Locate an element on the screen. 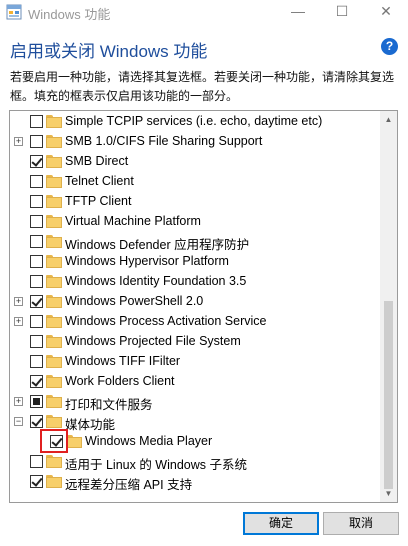 The width and height of the screenshot is (408, 546). feature-label: Windows PowerShell 2.0 is located at coordinates (134, 301).